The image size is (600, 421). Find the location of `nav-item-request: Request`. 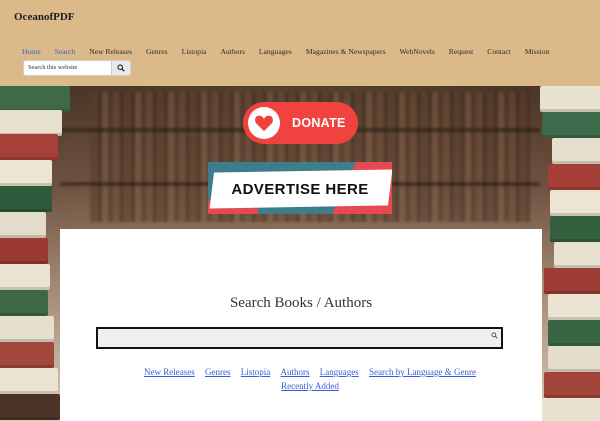

nav-item-request: Request is located at coordinates (461, 53).